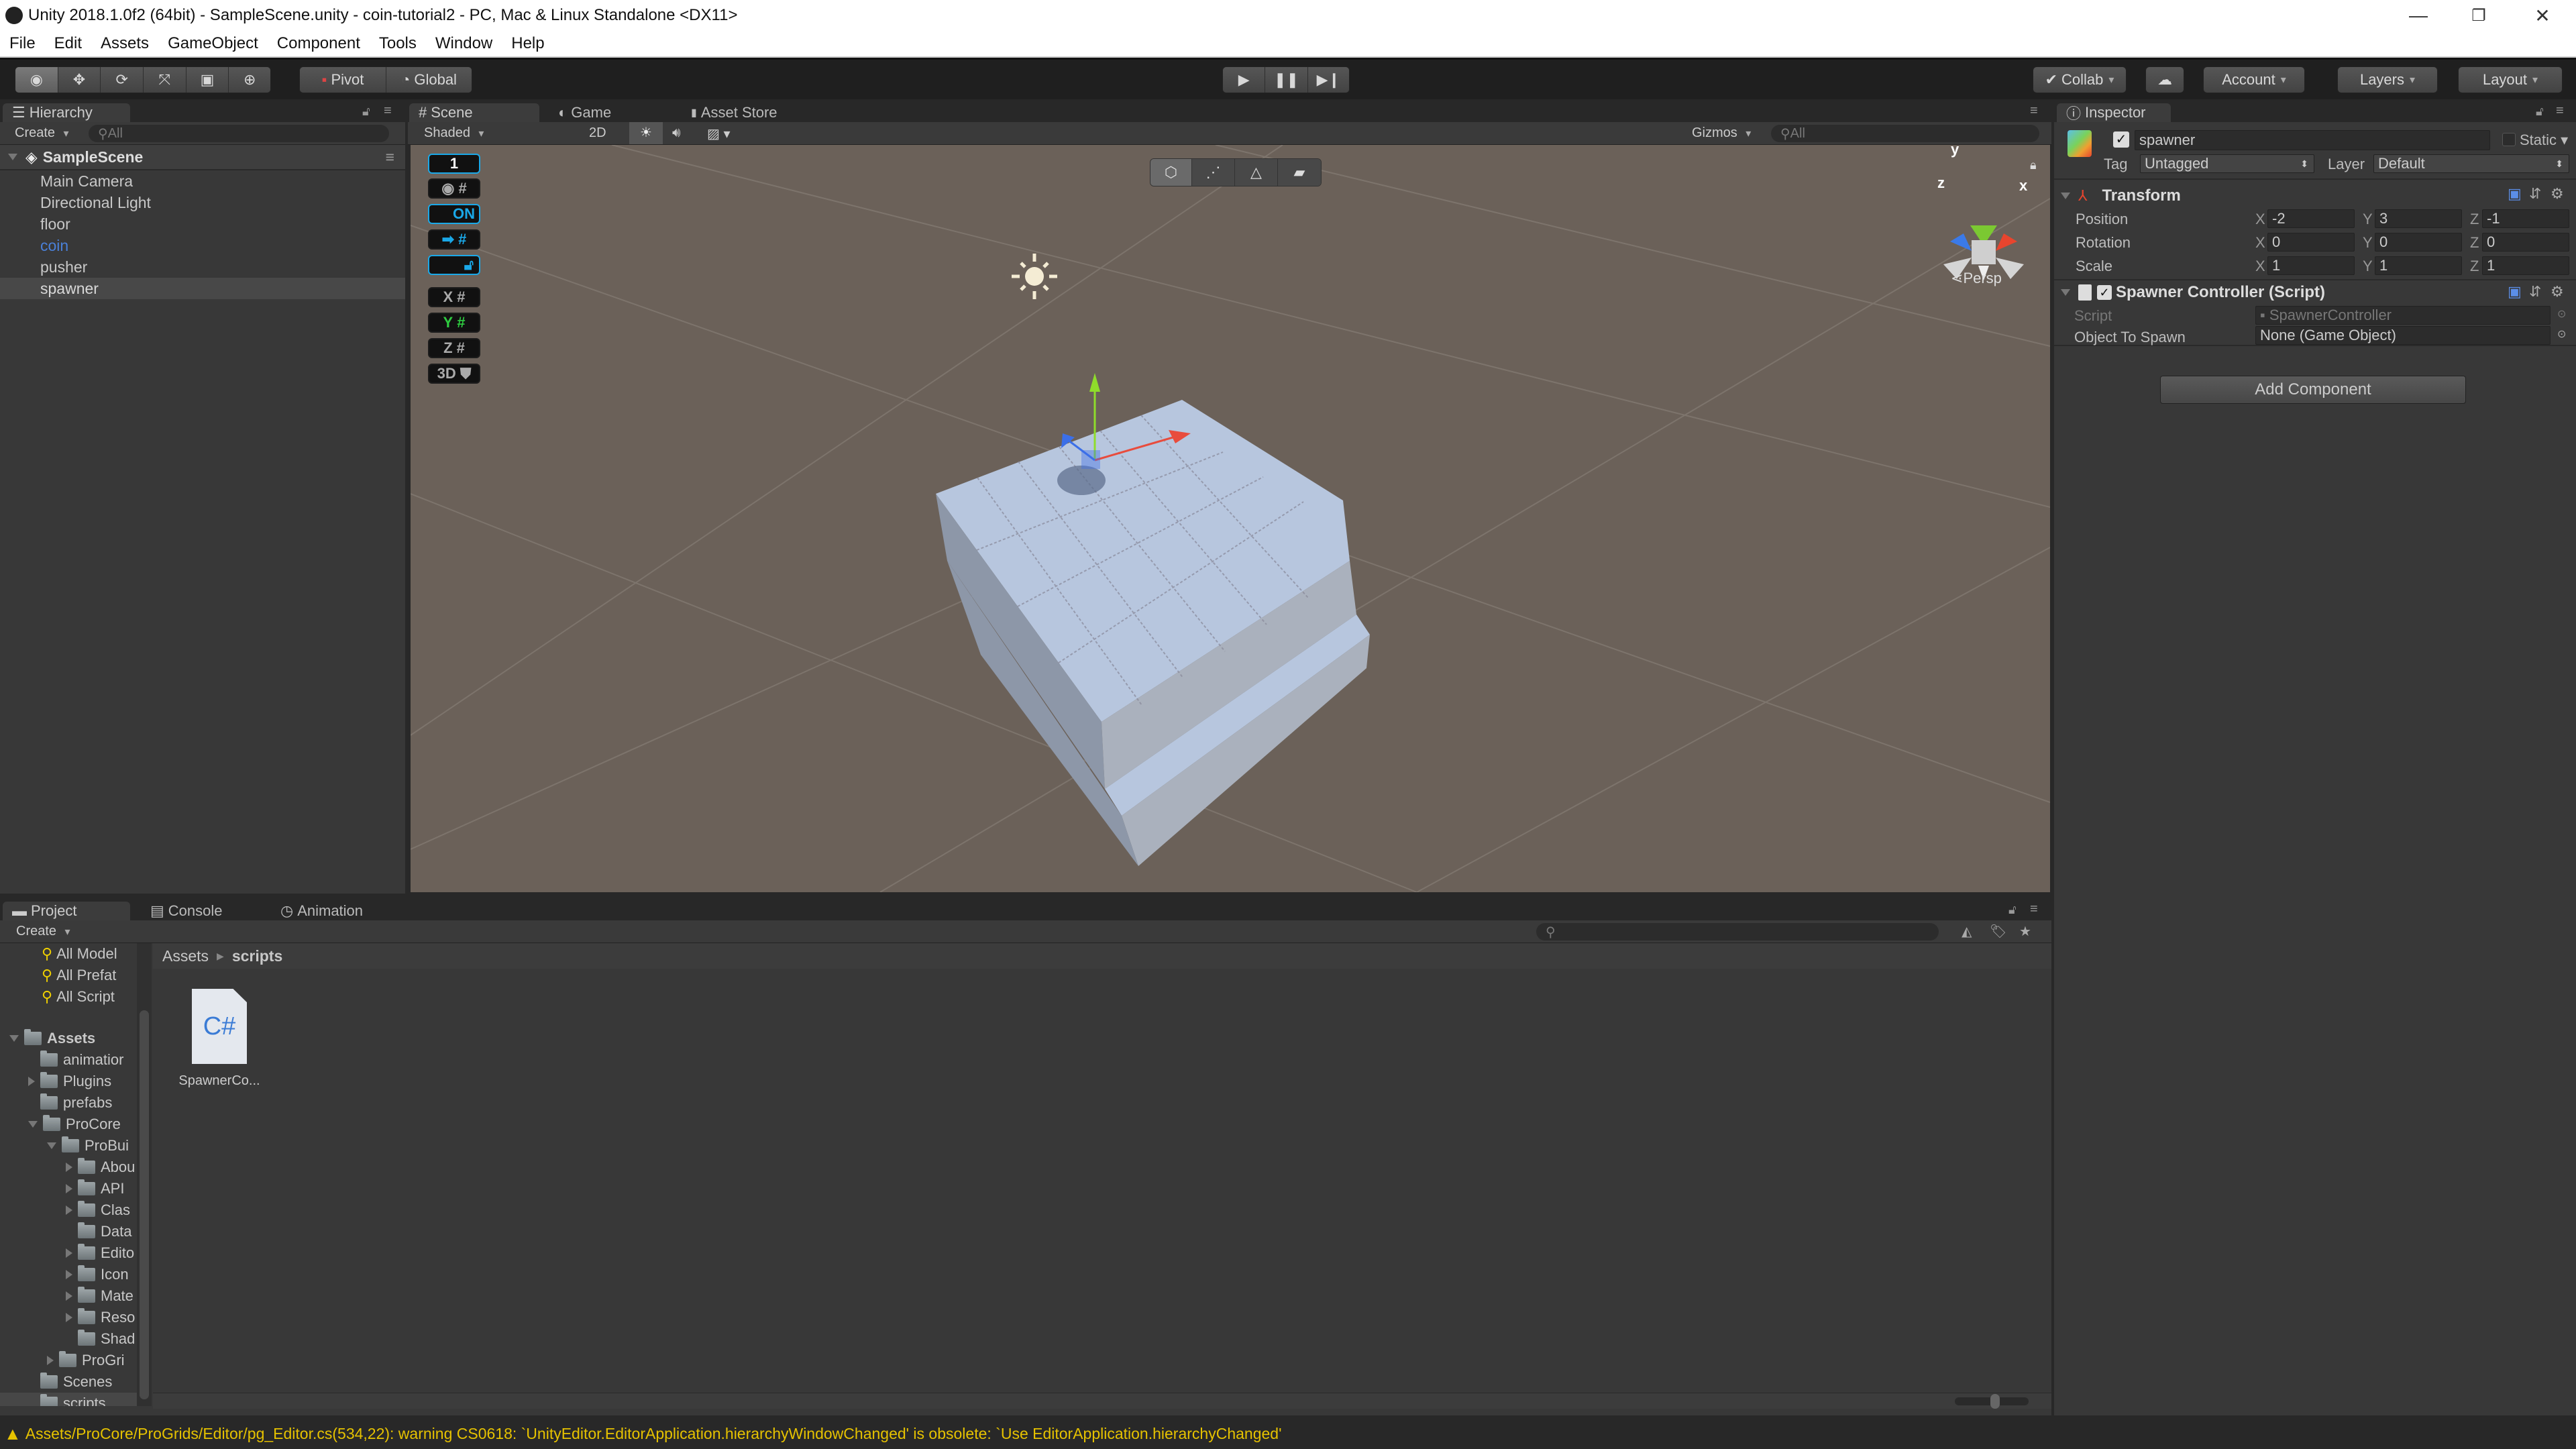  I want to click on collab-dropdown: ✔ Collab, so click(2080, 79).